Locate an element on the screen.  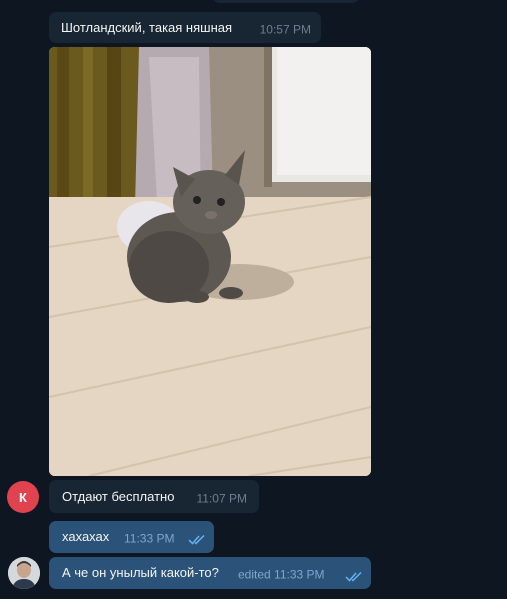
avatar is located at coordinates (24, 573).